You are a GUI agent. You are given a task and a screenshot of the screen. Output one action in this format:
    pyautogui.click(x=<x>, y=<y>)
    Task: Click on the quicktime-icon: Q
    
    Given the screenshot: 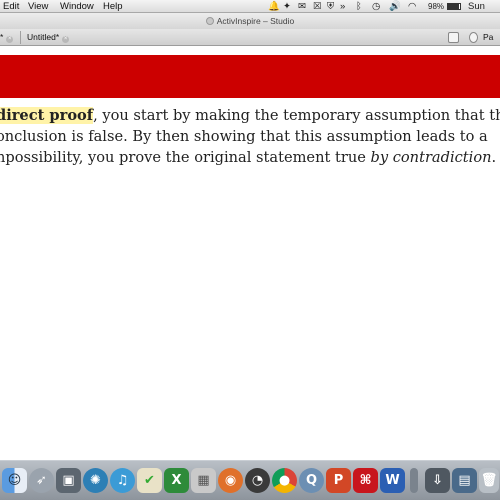 What is the action you would take?
    pyautogui.click(x=311, y=480)
    